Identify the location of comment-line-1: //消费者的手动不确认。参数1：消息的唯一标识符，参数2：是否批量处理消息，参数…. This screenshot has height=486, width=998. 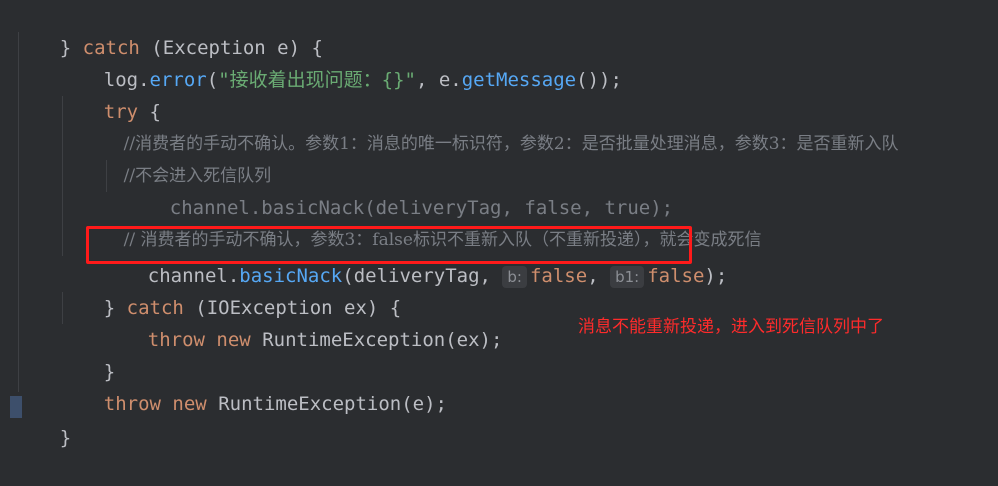
(511, 144).